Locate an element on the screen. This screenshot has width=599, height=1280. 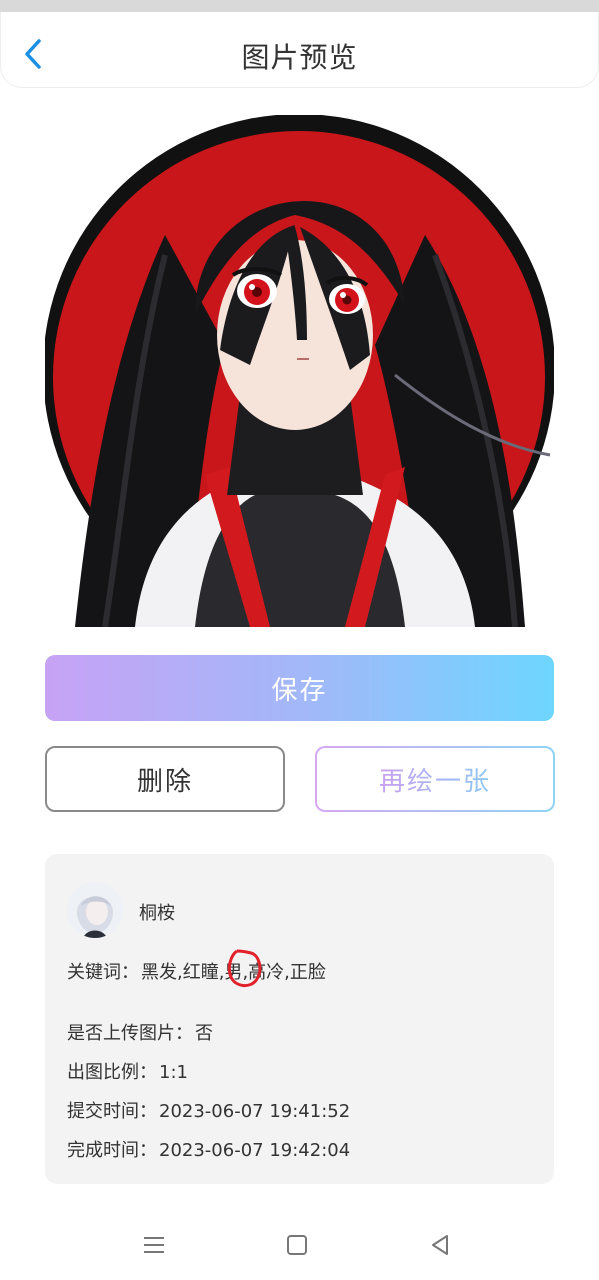
system-nav-bar is located at coordinates (299, 1245).